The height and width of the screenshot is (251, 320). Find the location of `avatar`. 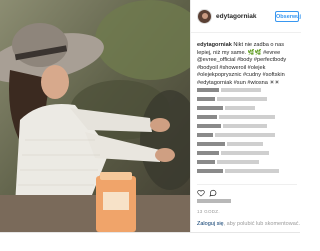

avatar is located at coordinates (204, 16).